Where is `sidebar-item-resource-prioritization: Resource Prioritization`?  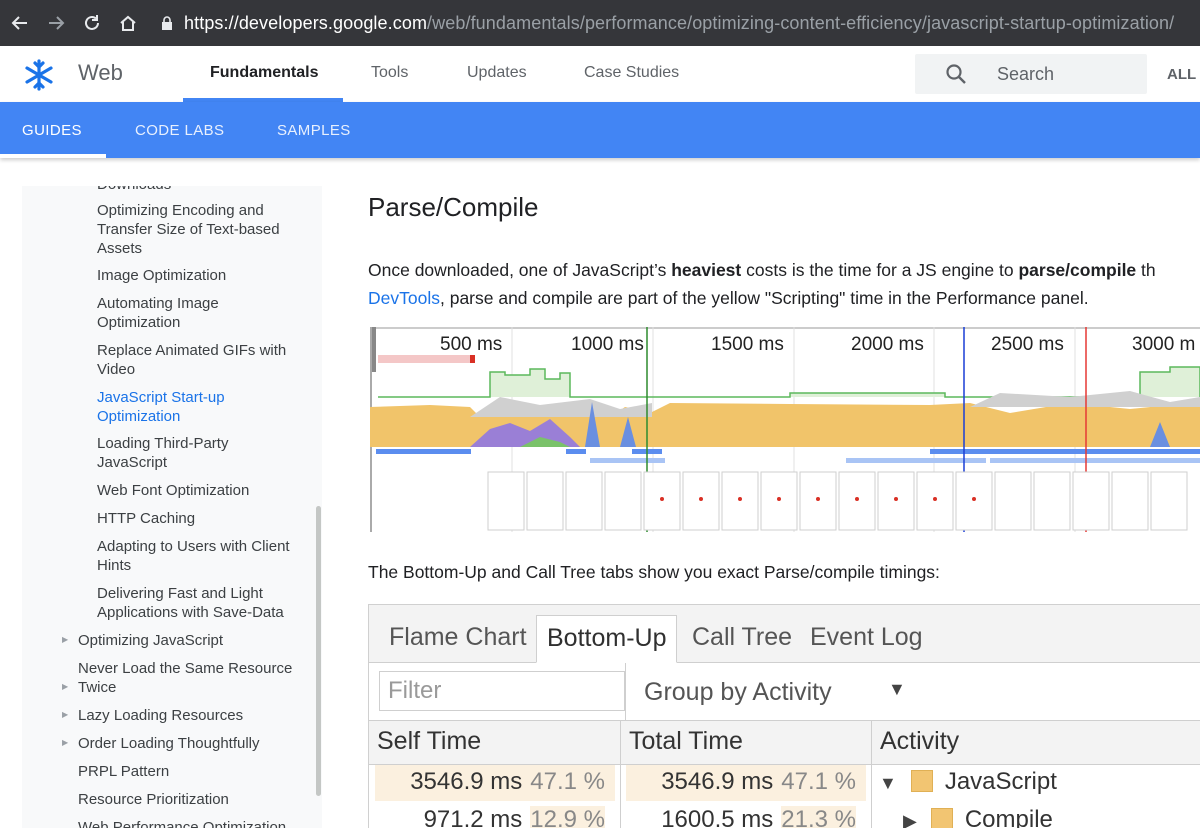
sidebar-item-resource-prioritization: Resource Prioritization is located at coordinates (188, 799).